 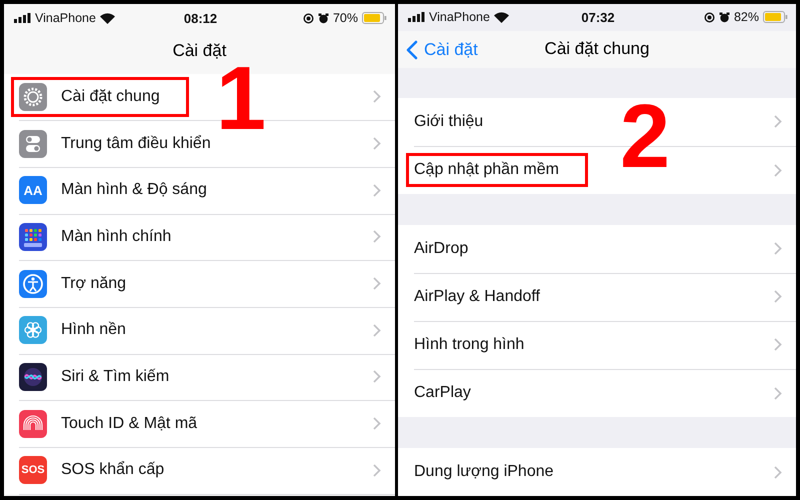 What do you see at coordinates (484, 472) in the screenshot?
I see `settings-item: Dung lượng iPhone` at bounding box center [484, 472].